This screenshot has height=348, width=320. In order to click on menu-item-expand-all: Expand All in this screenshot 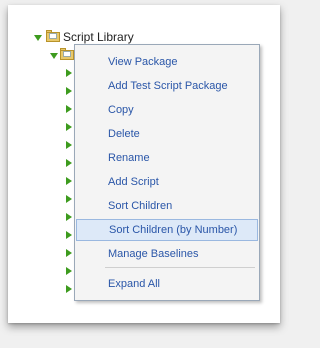, I will do `click(167, 284)`.